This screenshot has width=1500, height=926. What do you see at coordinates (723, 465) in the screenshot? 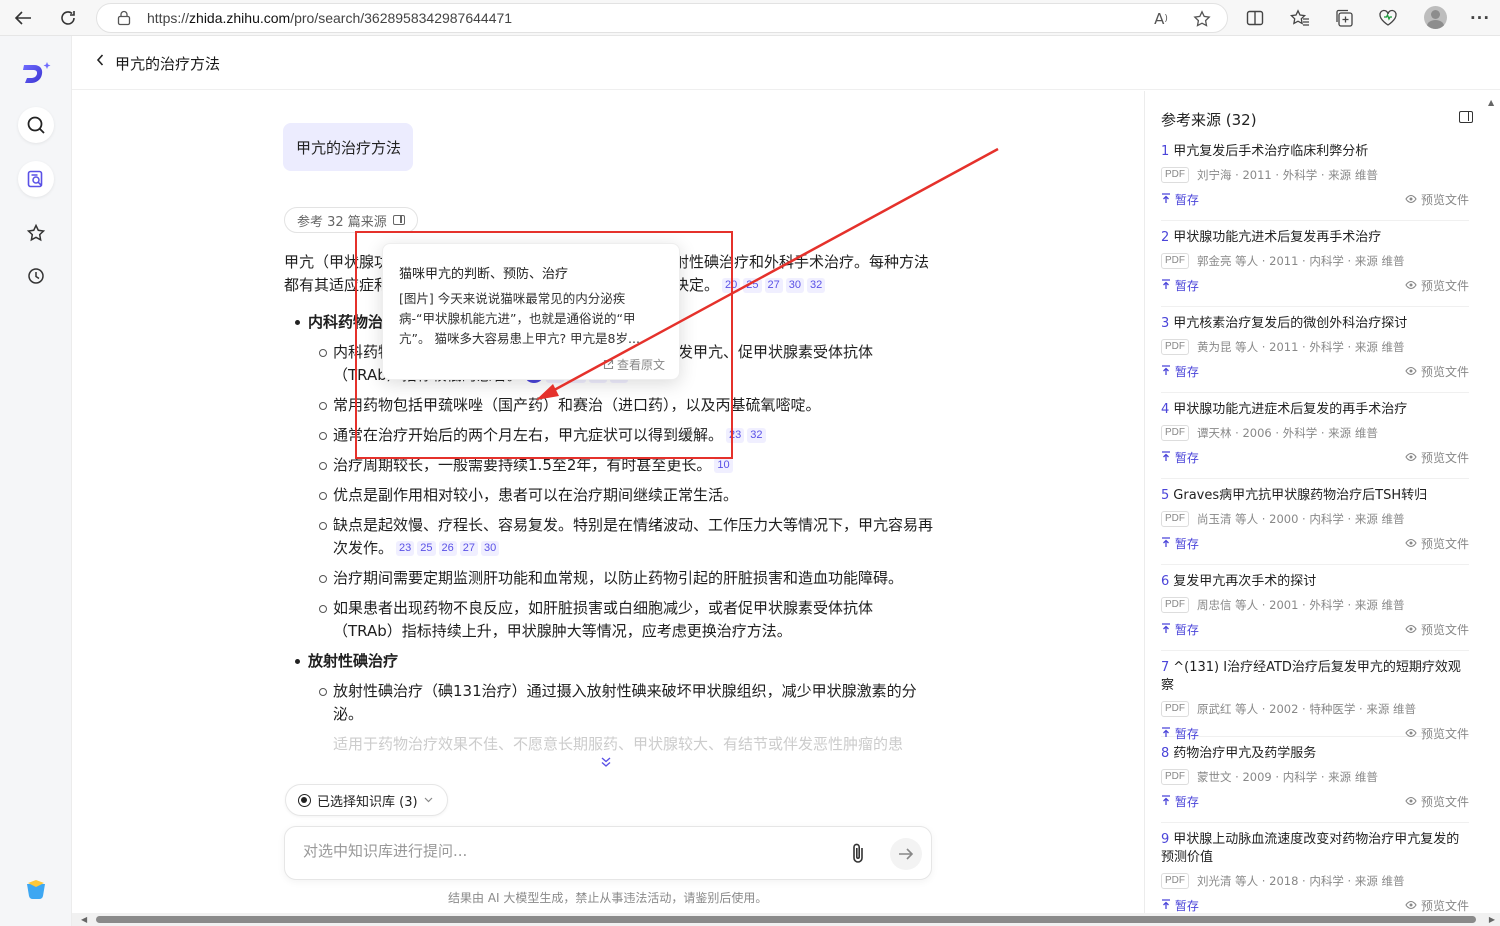
I see `citation-badge: 10` at bounding box center [723, 465].